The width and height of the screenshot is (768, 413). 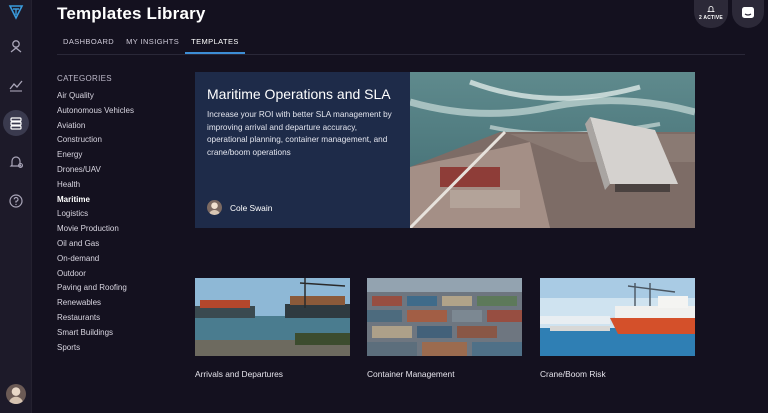 What do you see at coordinates (95, 304) in the screenshot?
I see `category-item: Renewables` at bounding box center [95, 304].